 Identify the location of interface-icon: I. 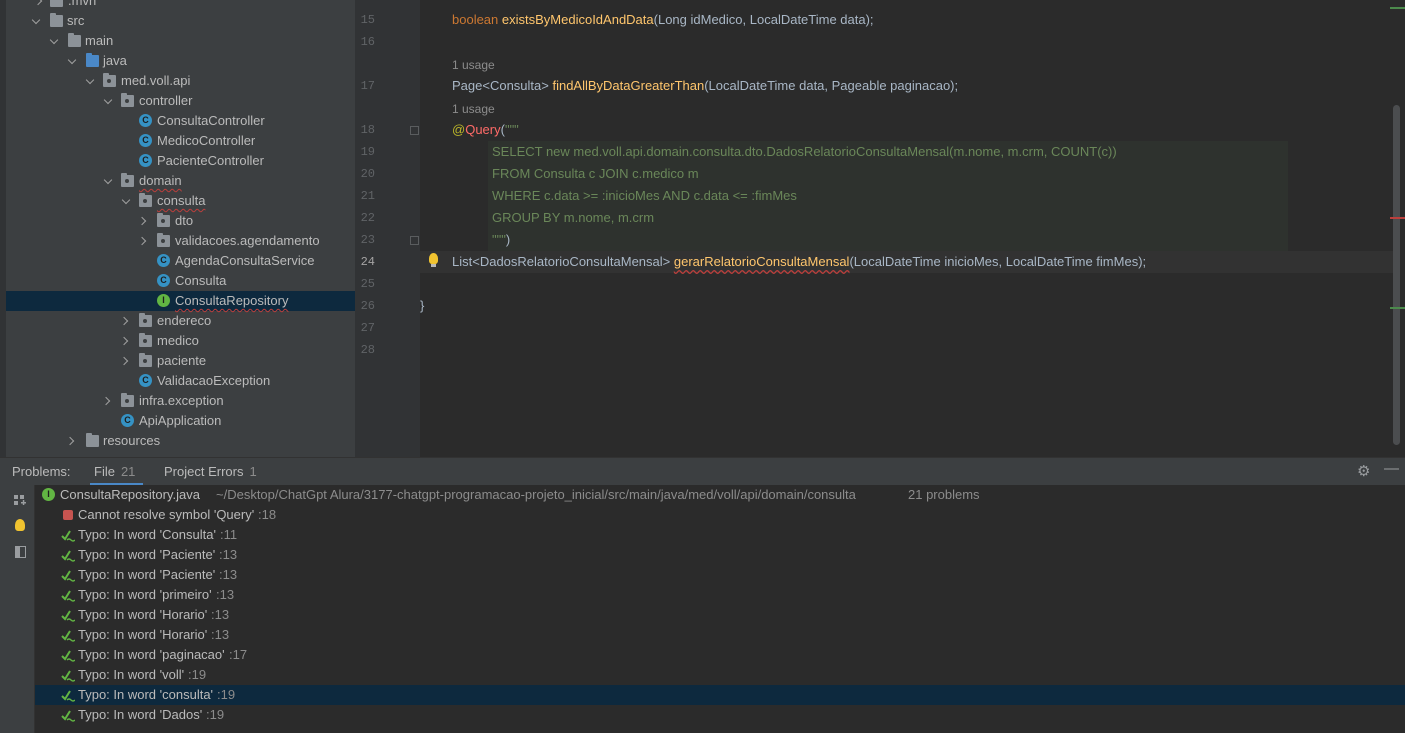
(48, 494).